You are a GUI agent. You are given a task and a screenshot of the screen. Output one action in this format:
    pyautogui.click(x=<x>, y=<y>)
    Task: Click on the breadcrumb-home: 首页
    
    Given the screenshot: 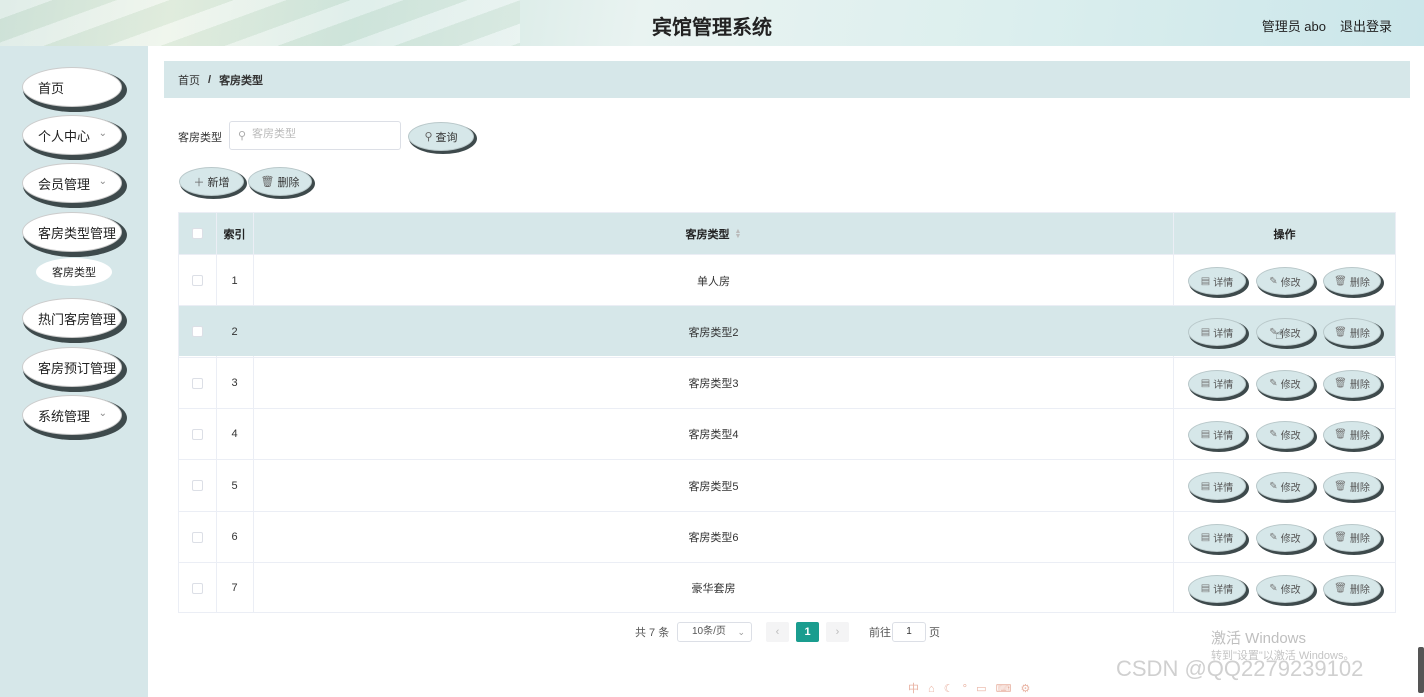 What is the action you would take?
    pyautogui.click(x=189, y=80)
    